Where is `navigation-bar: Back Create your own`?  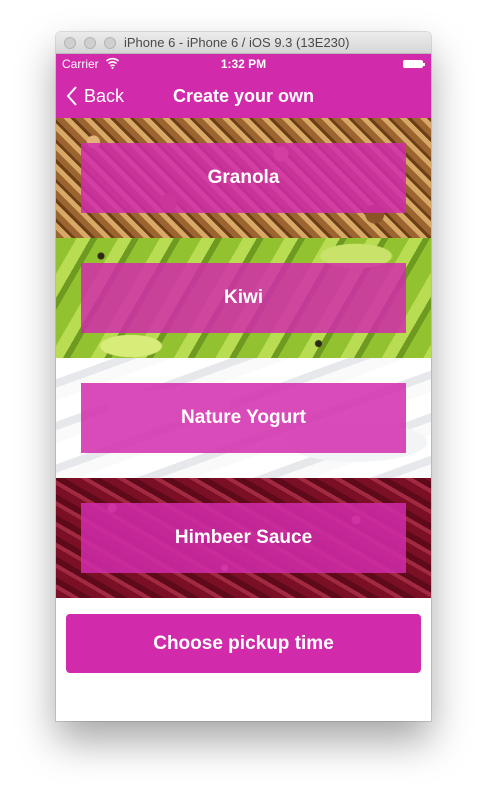
navigation-bar: Back Create your own is located at coordinates (243, 96).